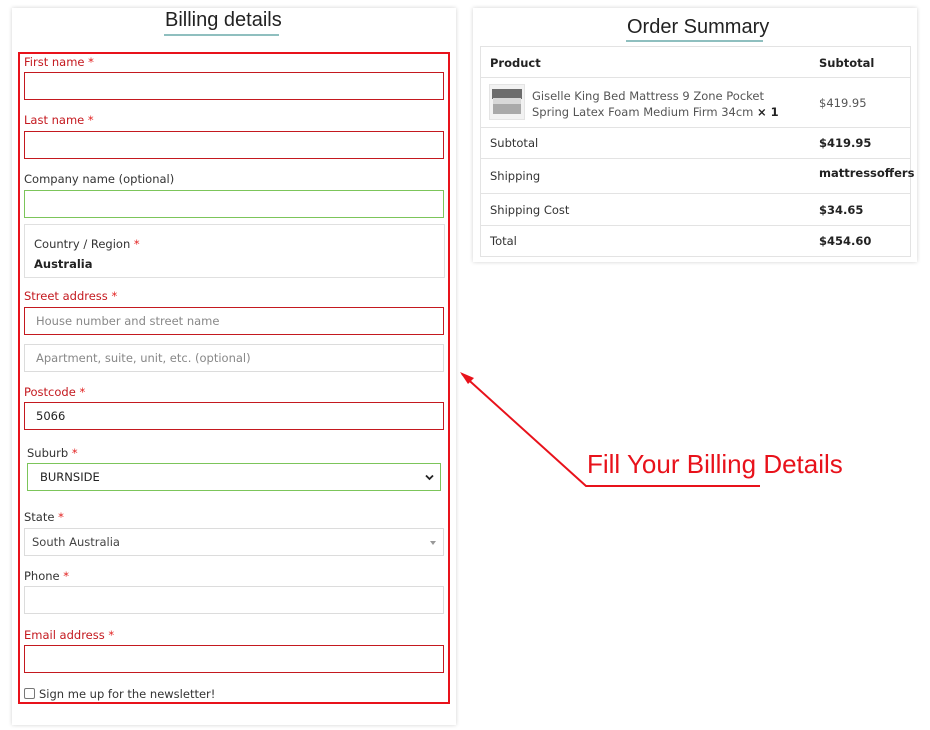 This screenshot has height=730, width=930. Describe the element at coordinates (715, 464) in the screenshot. I see `annotation-text: Fill Your Billing Details` at that location.